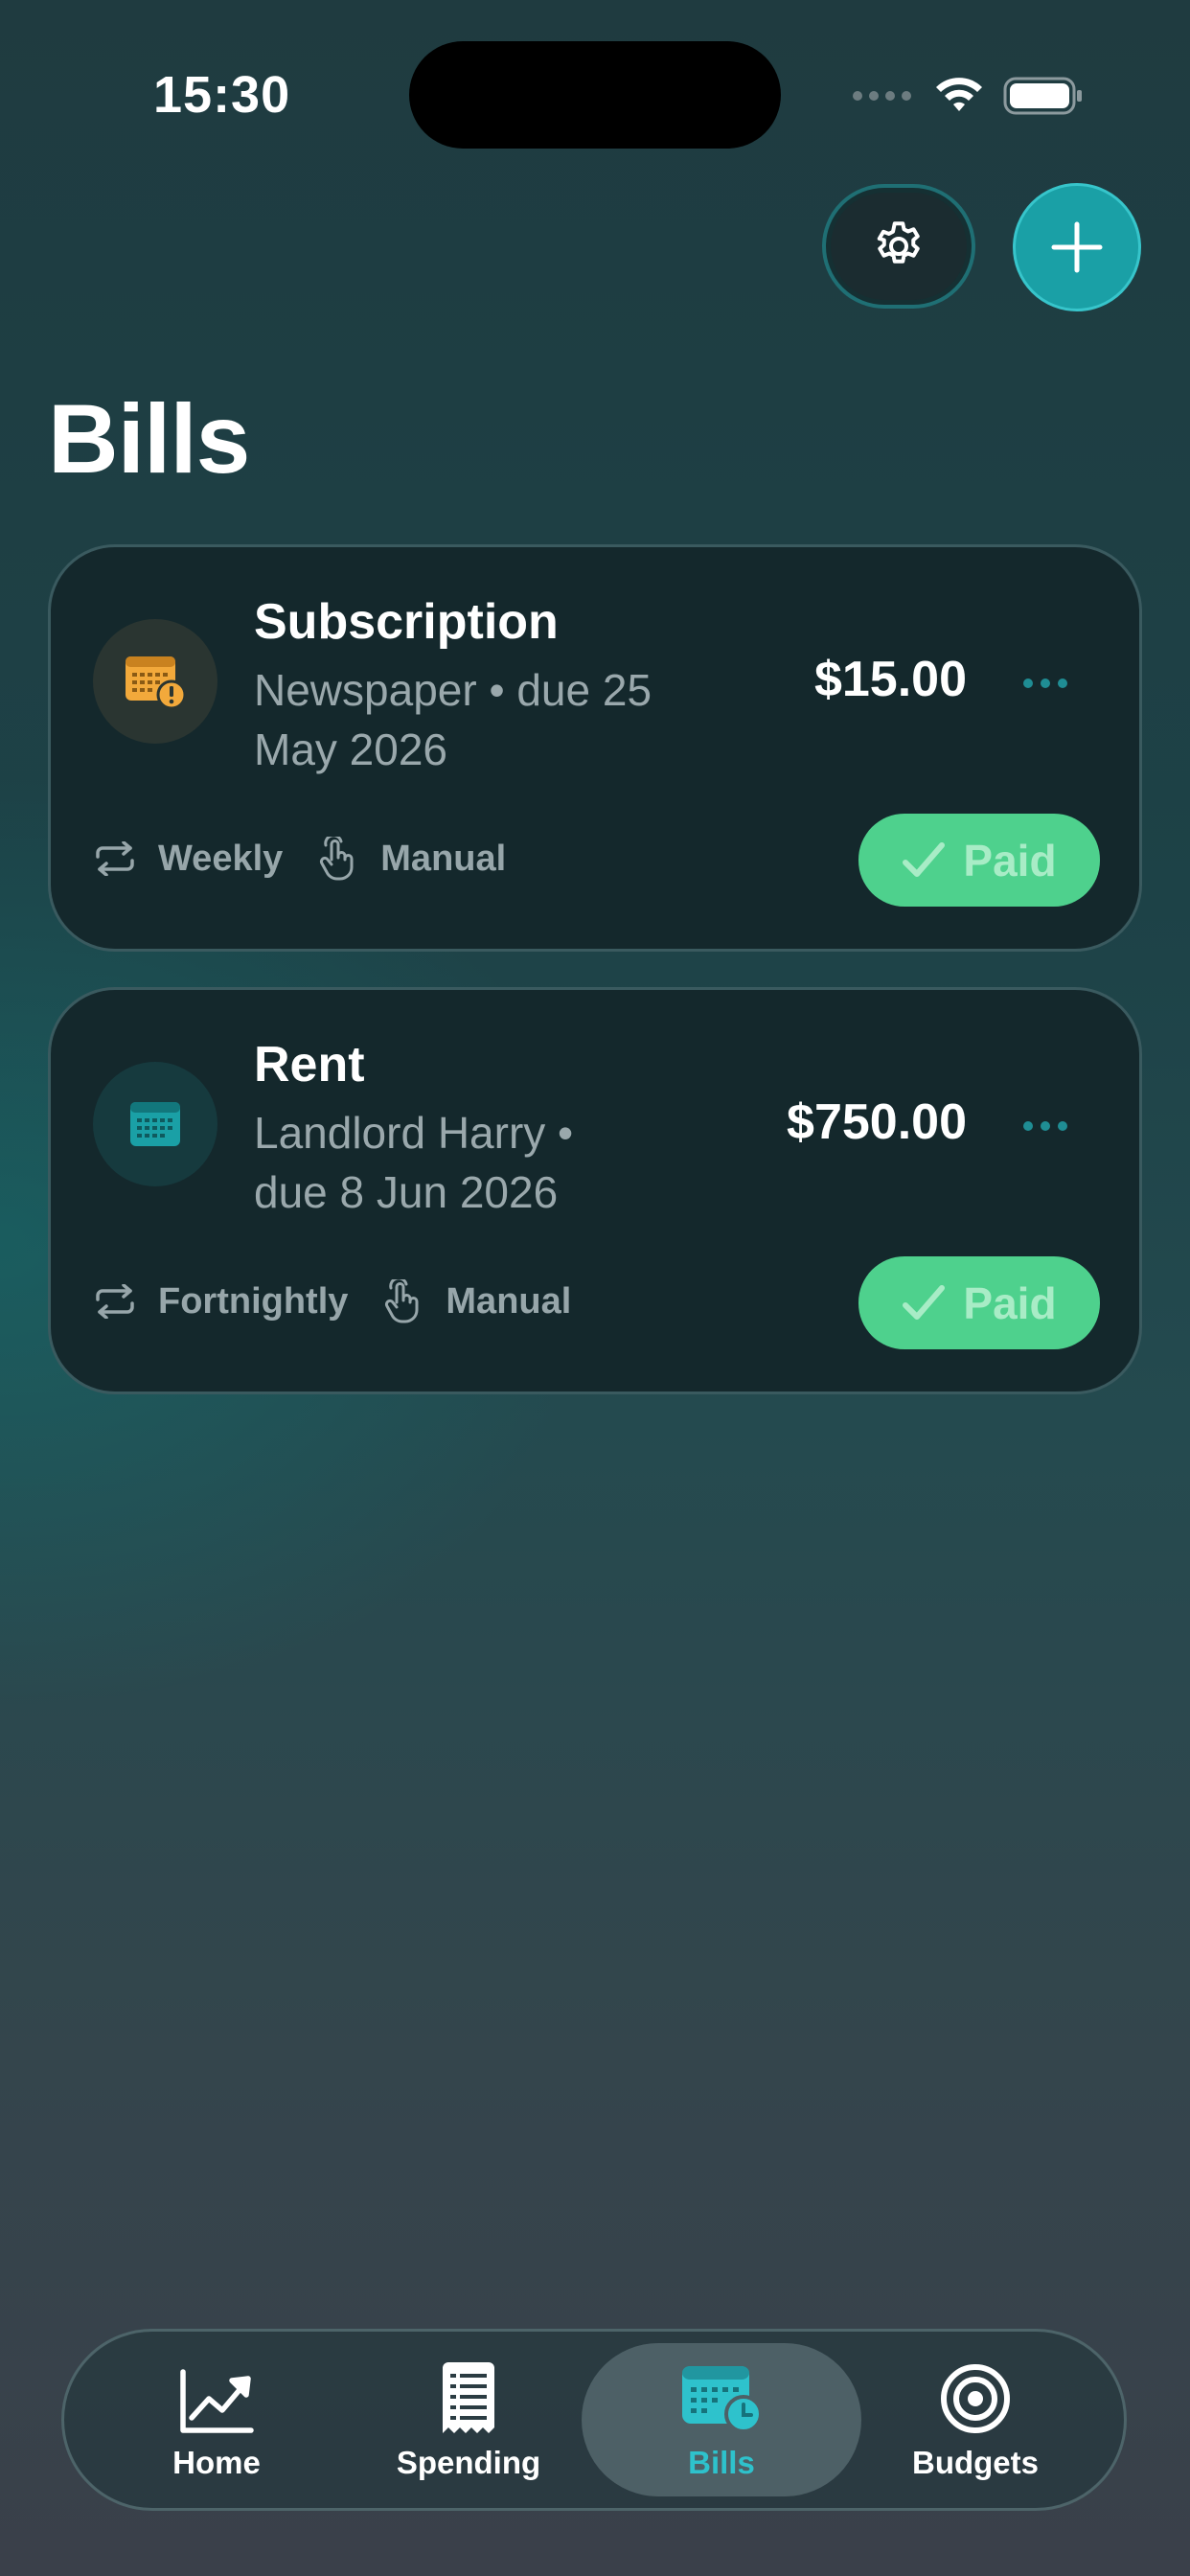 The image size is (1190, 2576). Describe the element at coordinates (882, 96) in the screenshot. I see `cellular-signal-icon` at that location.